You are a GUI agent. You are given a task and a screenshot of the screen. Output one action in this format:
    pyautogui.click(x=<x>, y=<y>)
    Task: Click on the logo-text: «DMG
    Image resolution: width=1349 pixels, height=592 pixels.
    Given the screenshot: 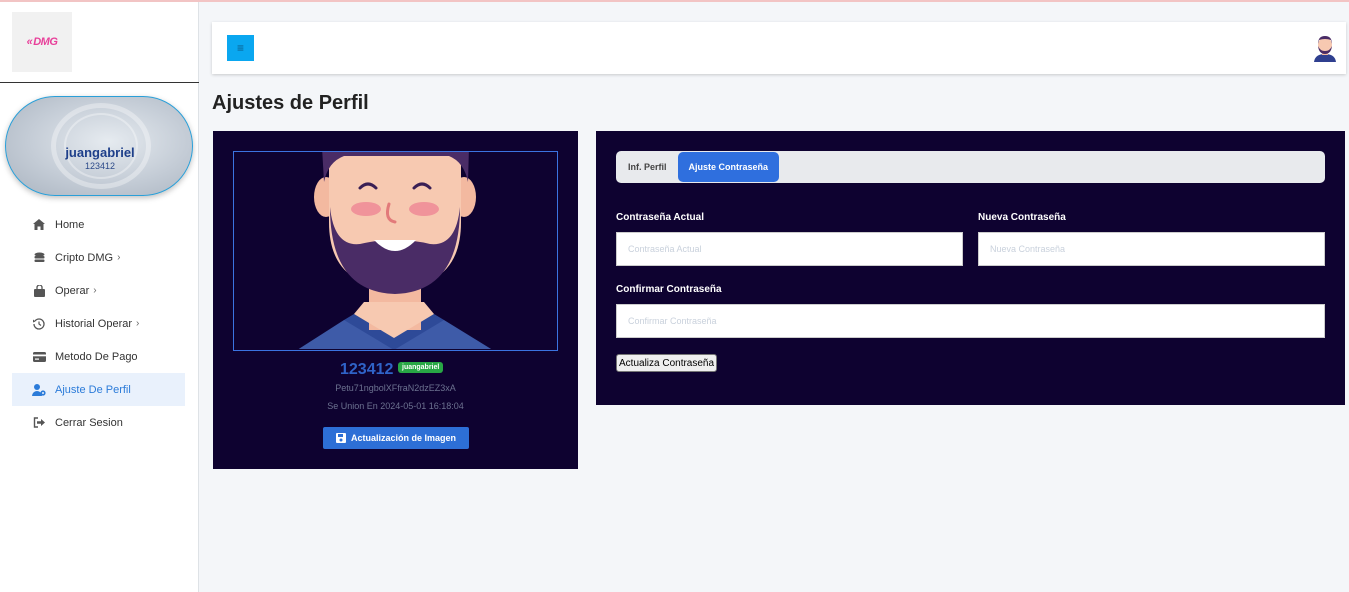 What is the action you would take?
    pyautogui.click(x=42, y=42)
    